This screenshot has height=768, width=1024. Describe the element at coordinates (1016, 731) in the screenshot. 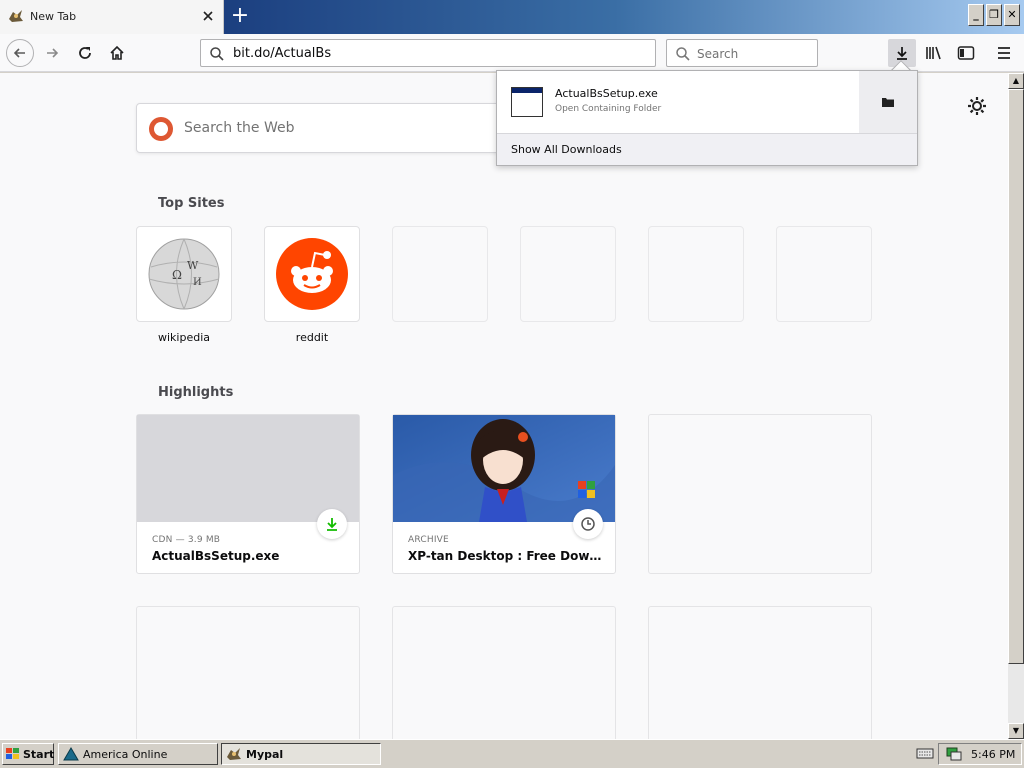

I see `scroll-down-arrow-icon: ▼` at that location.